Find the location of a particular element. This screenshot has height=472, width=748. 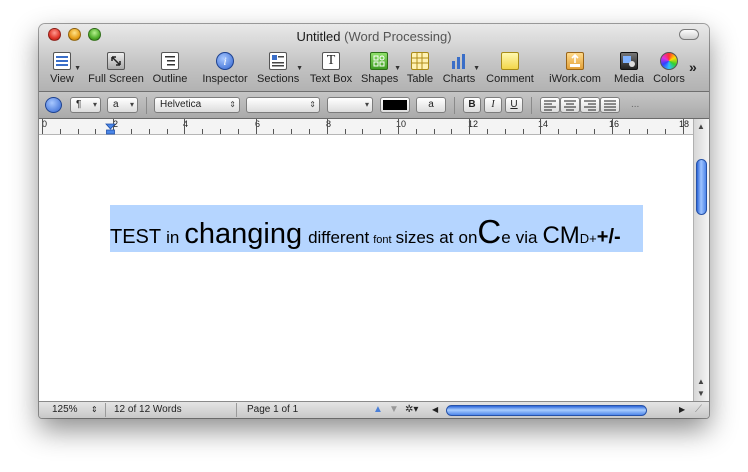

font-family-value: Helvetica is located at coordinates (181, 104).